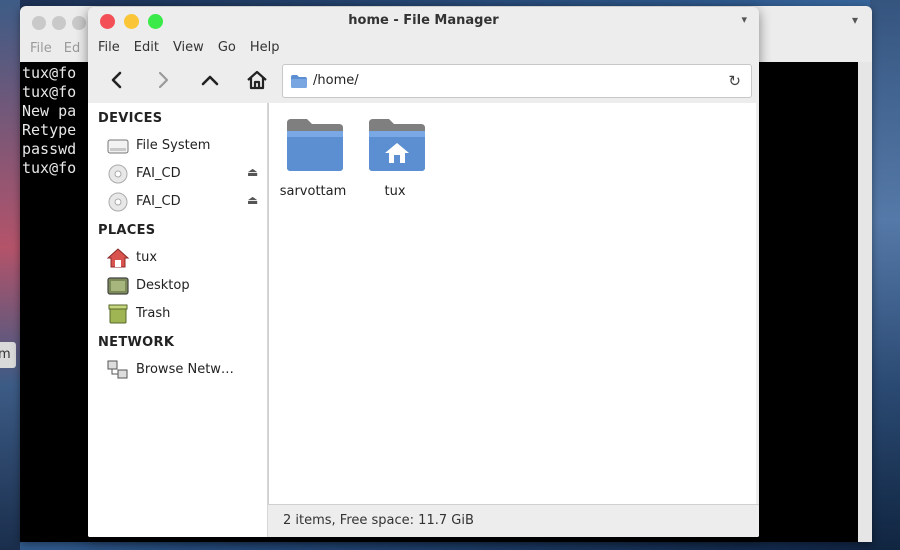 Image resolution: width=900 pixels, height=550 pixels. I want to click on sidebar-item-label: tux, so click(147, 257).